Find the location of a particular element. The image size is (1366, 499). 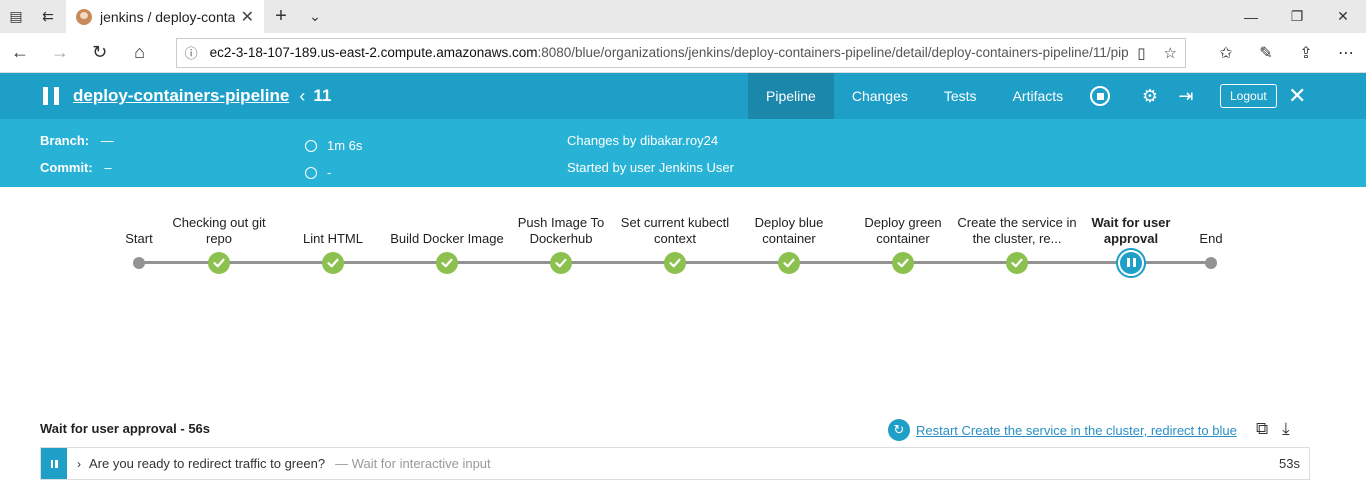

tab-artifacts: Artifacts is located at coordinates (1038, 96).